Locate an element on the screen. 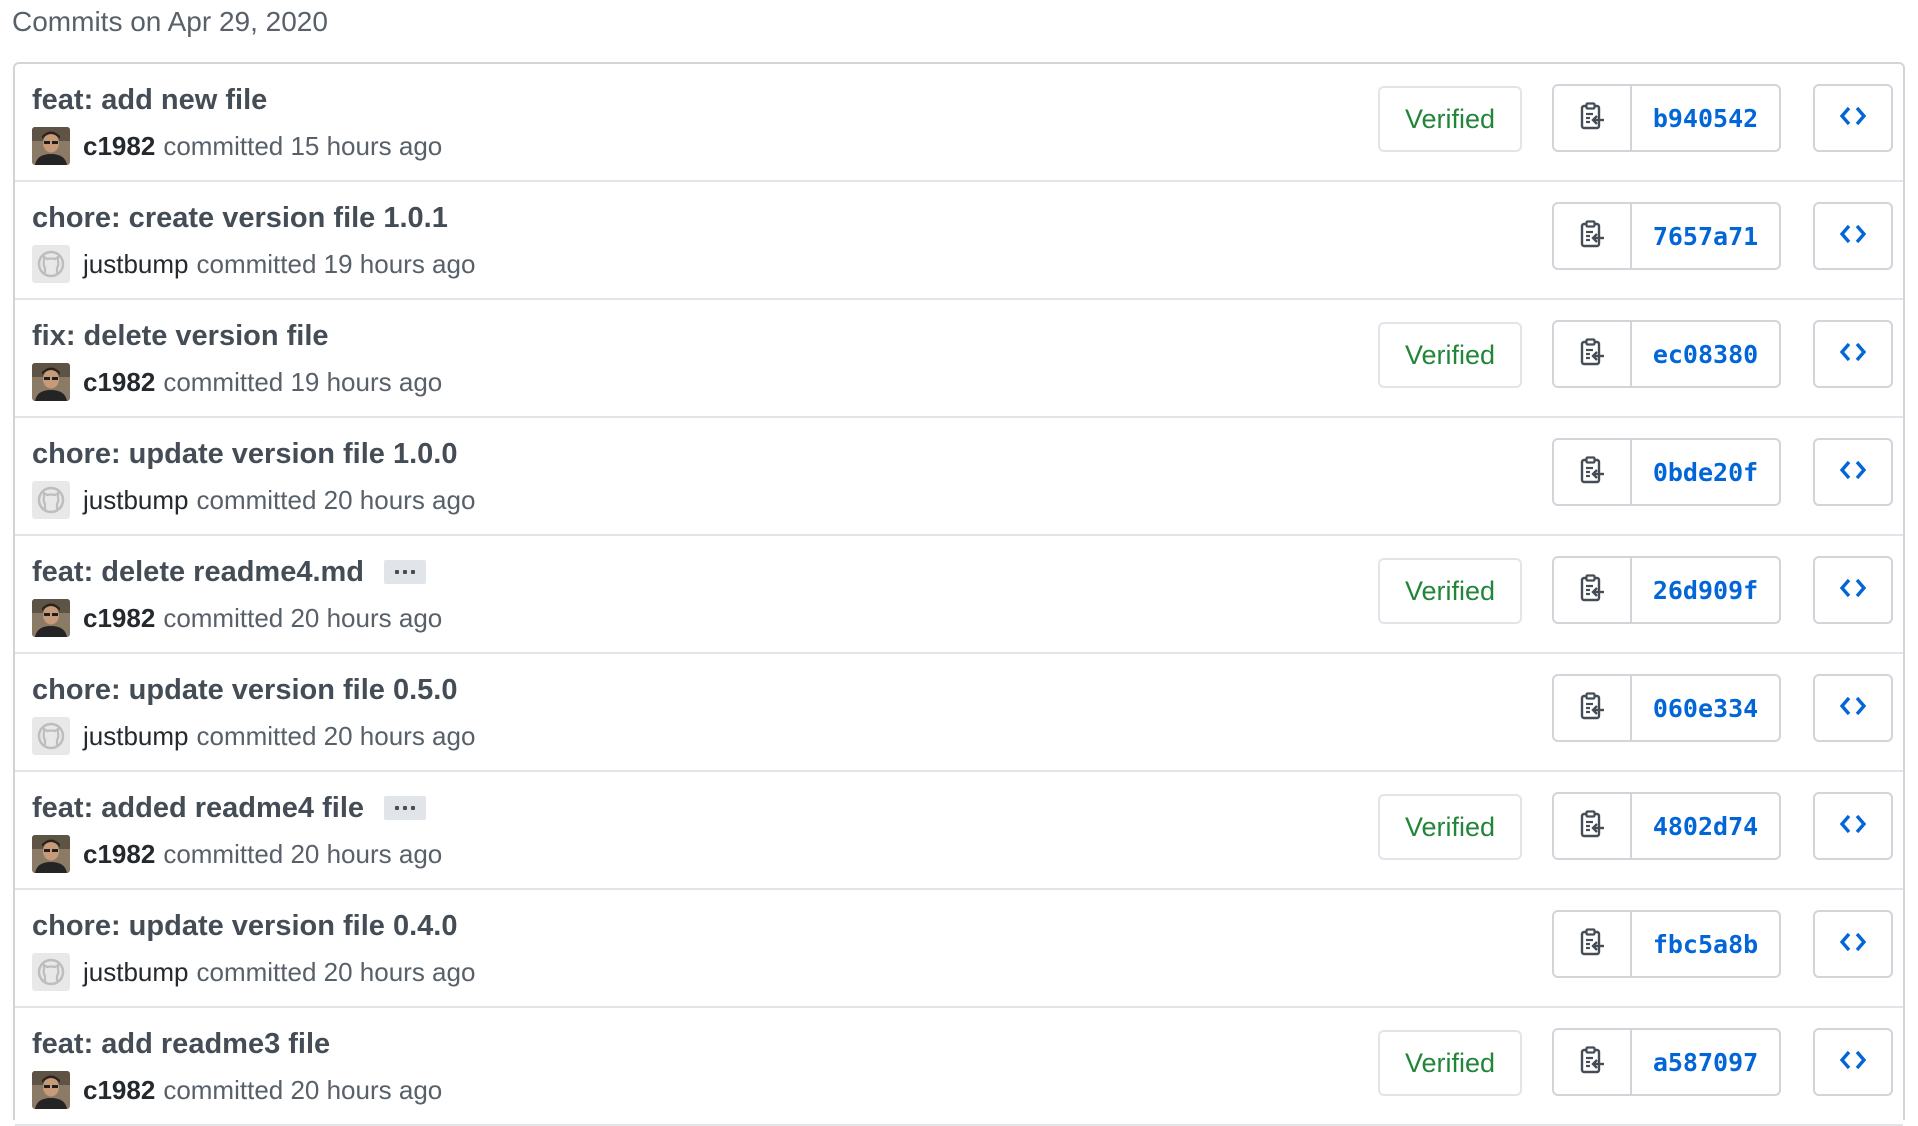 The width and height of the screenshot is (1918, 1126). commit-title-group: fix: delete version file is located at coordinates (180, 336).